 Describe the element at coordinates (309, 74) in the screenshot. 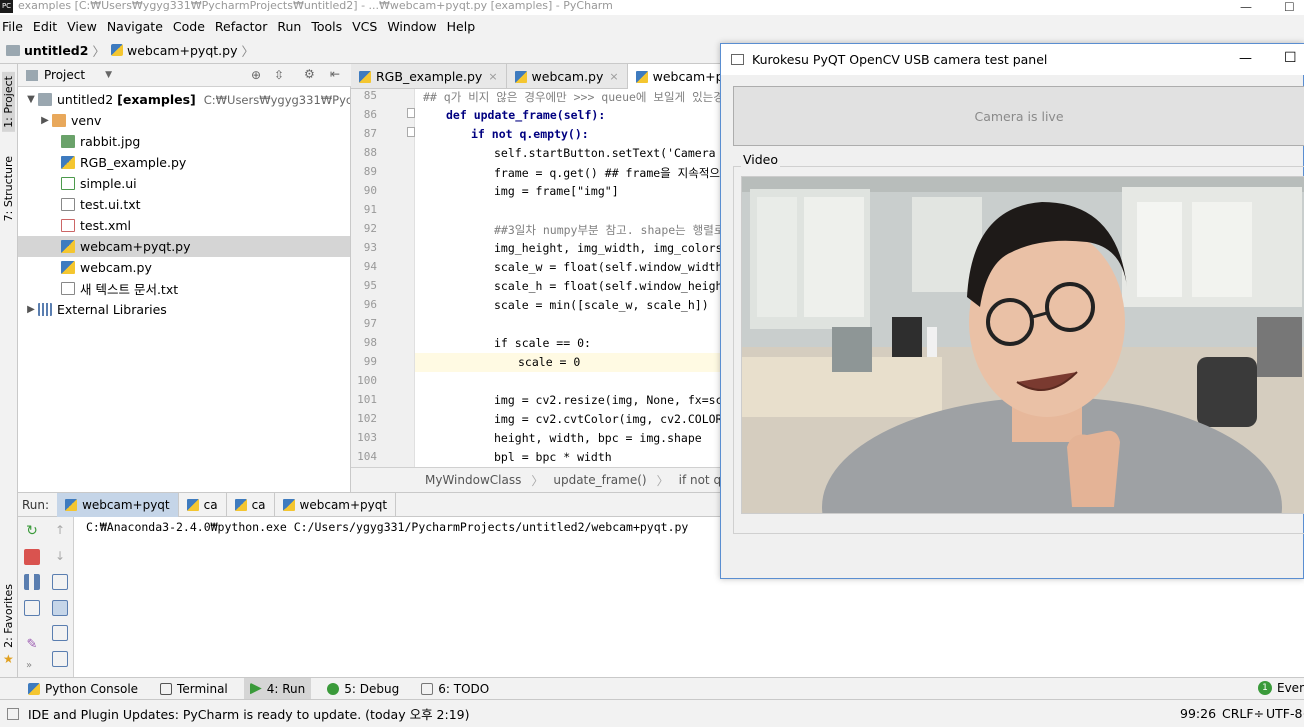

I see `gear-icon: ⚙` at that location.